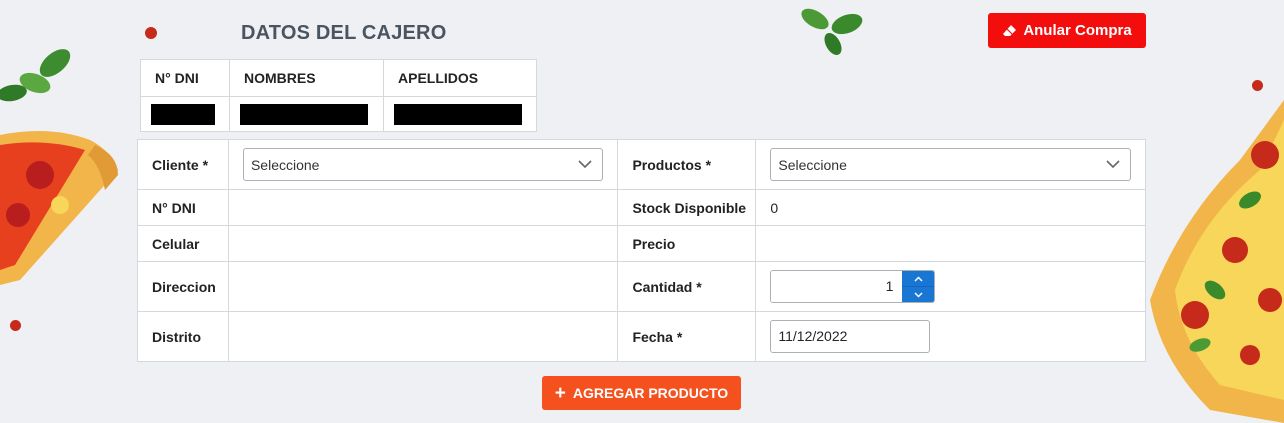 The image size is (1284, 423). I want to click on eraser-icon, so click(1010, 30).